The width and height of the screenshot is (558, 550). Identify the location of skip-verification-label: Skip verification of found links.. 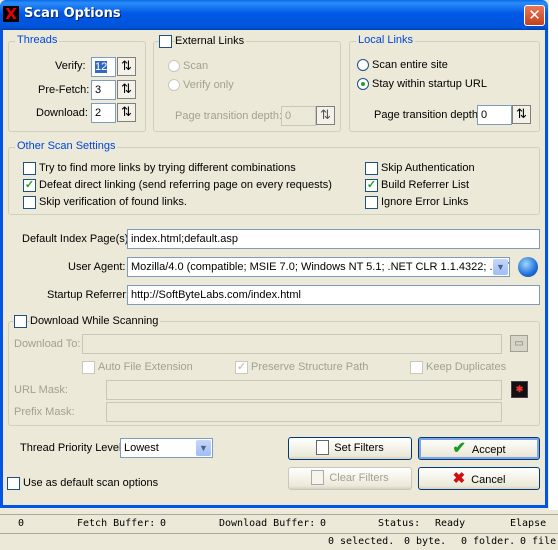
(113, 202).